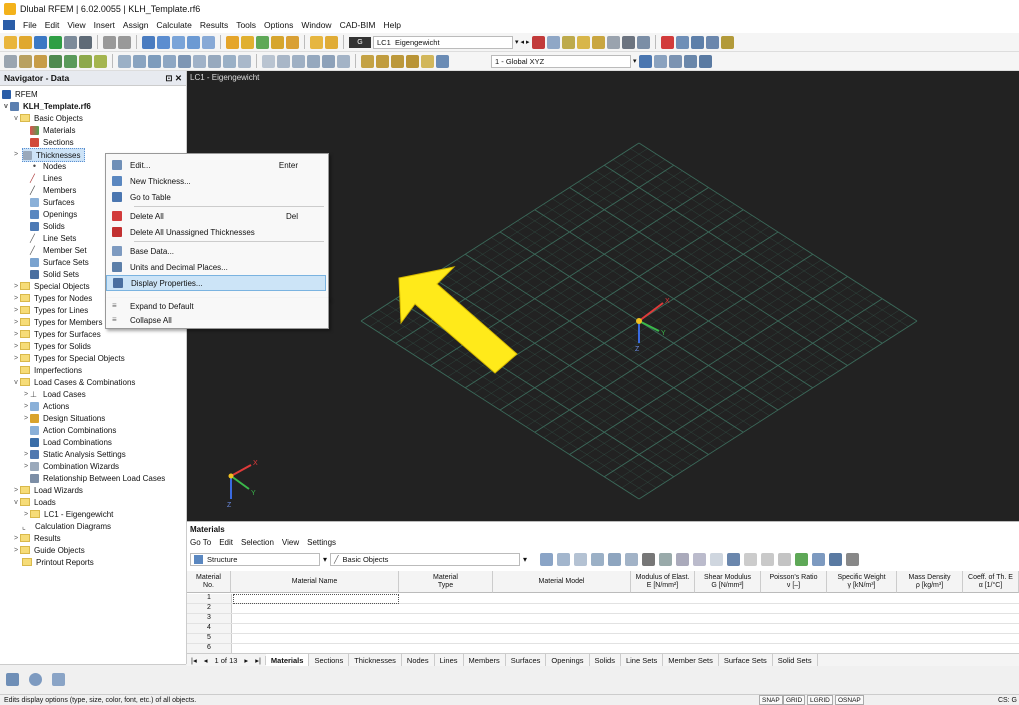  What do you see at coordinates (598, 559) in the screenshot?
I see `columns-icon` at bounding box center [598, 559].